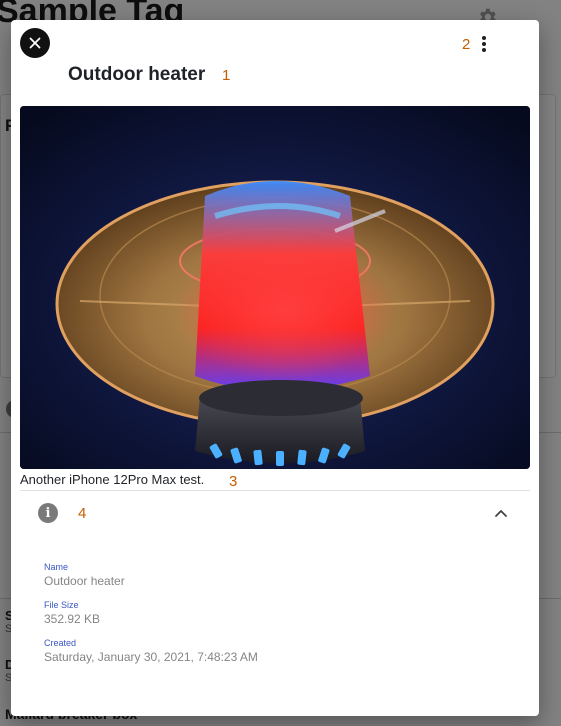 This screenshot has height=726, width=561. What do you see at coordinates (226, 75) in the screenshot?
I see `annotation-marker: 1` at bounding box center [226, 75].